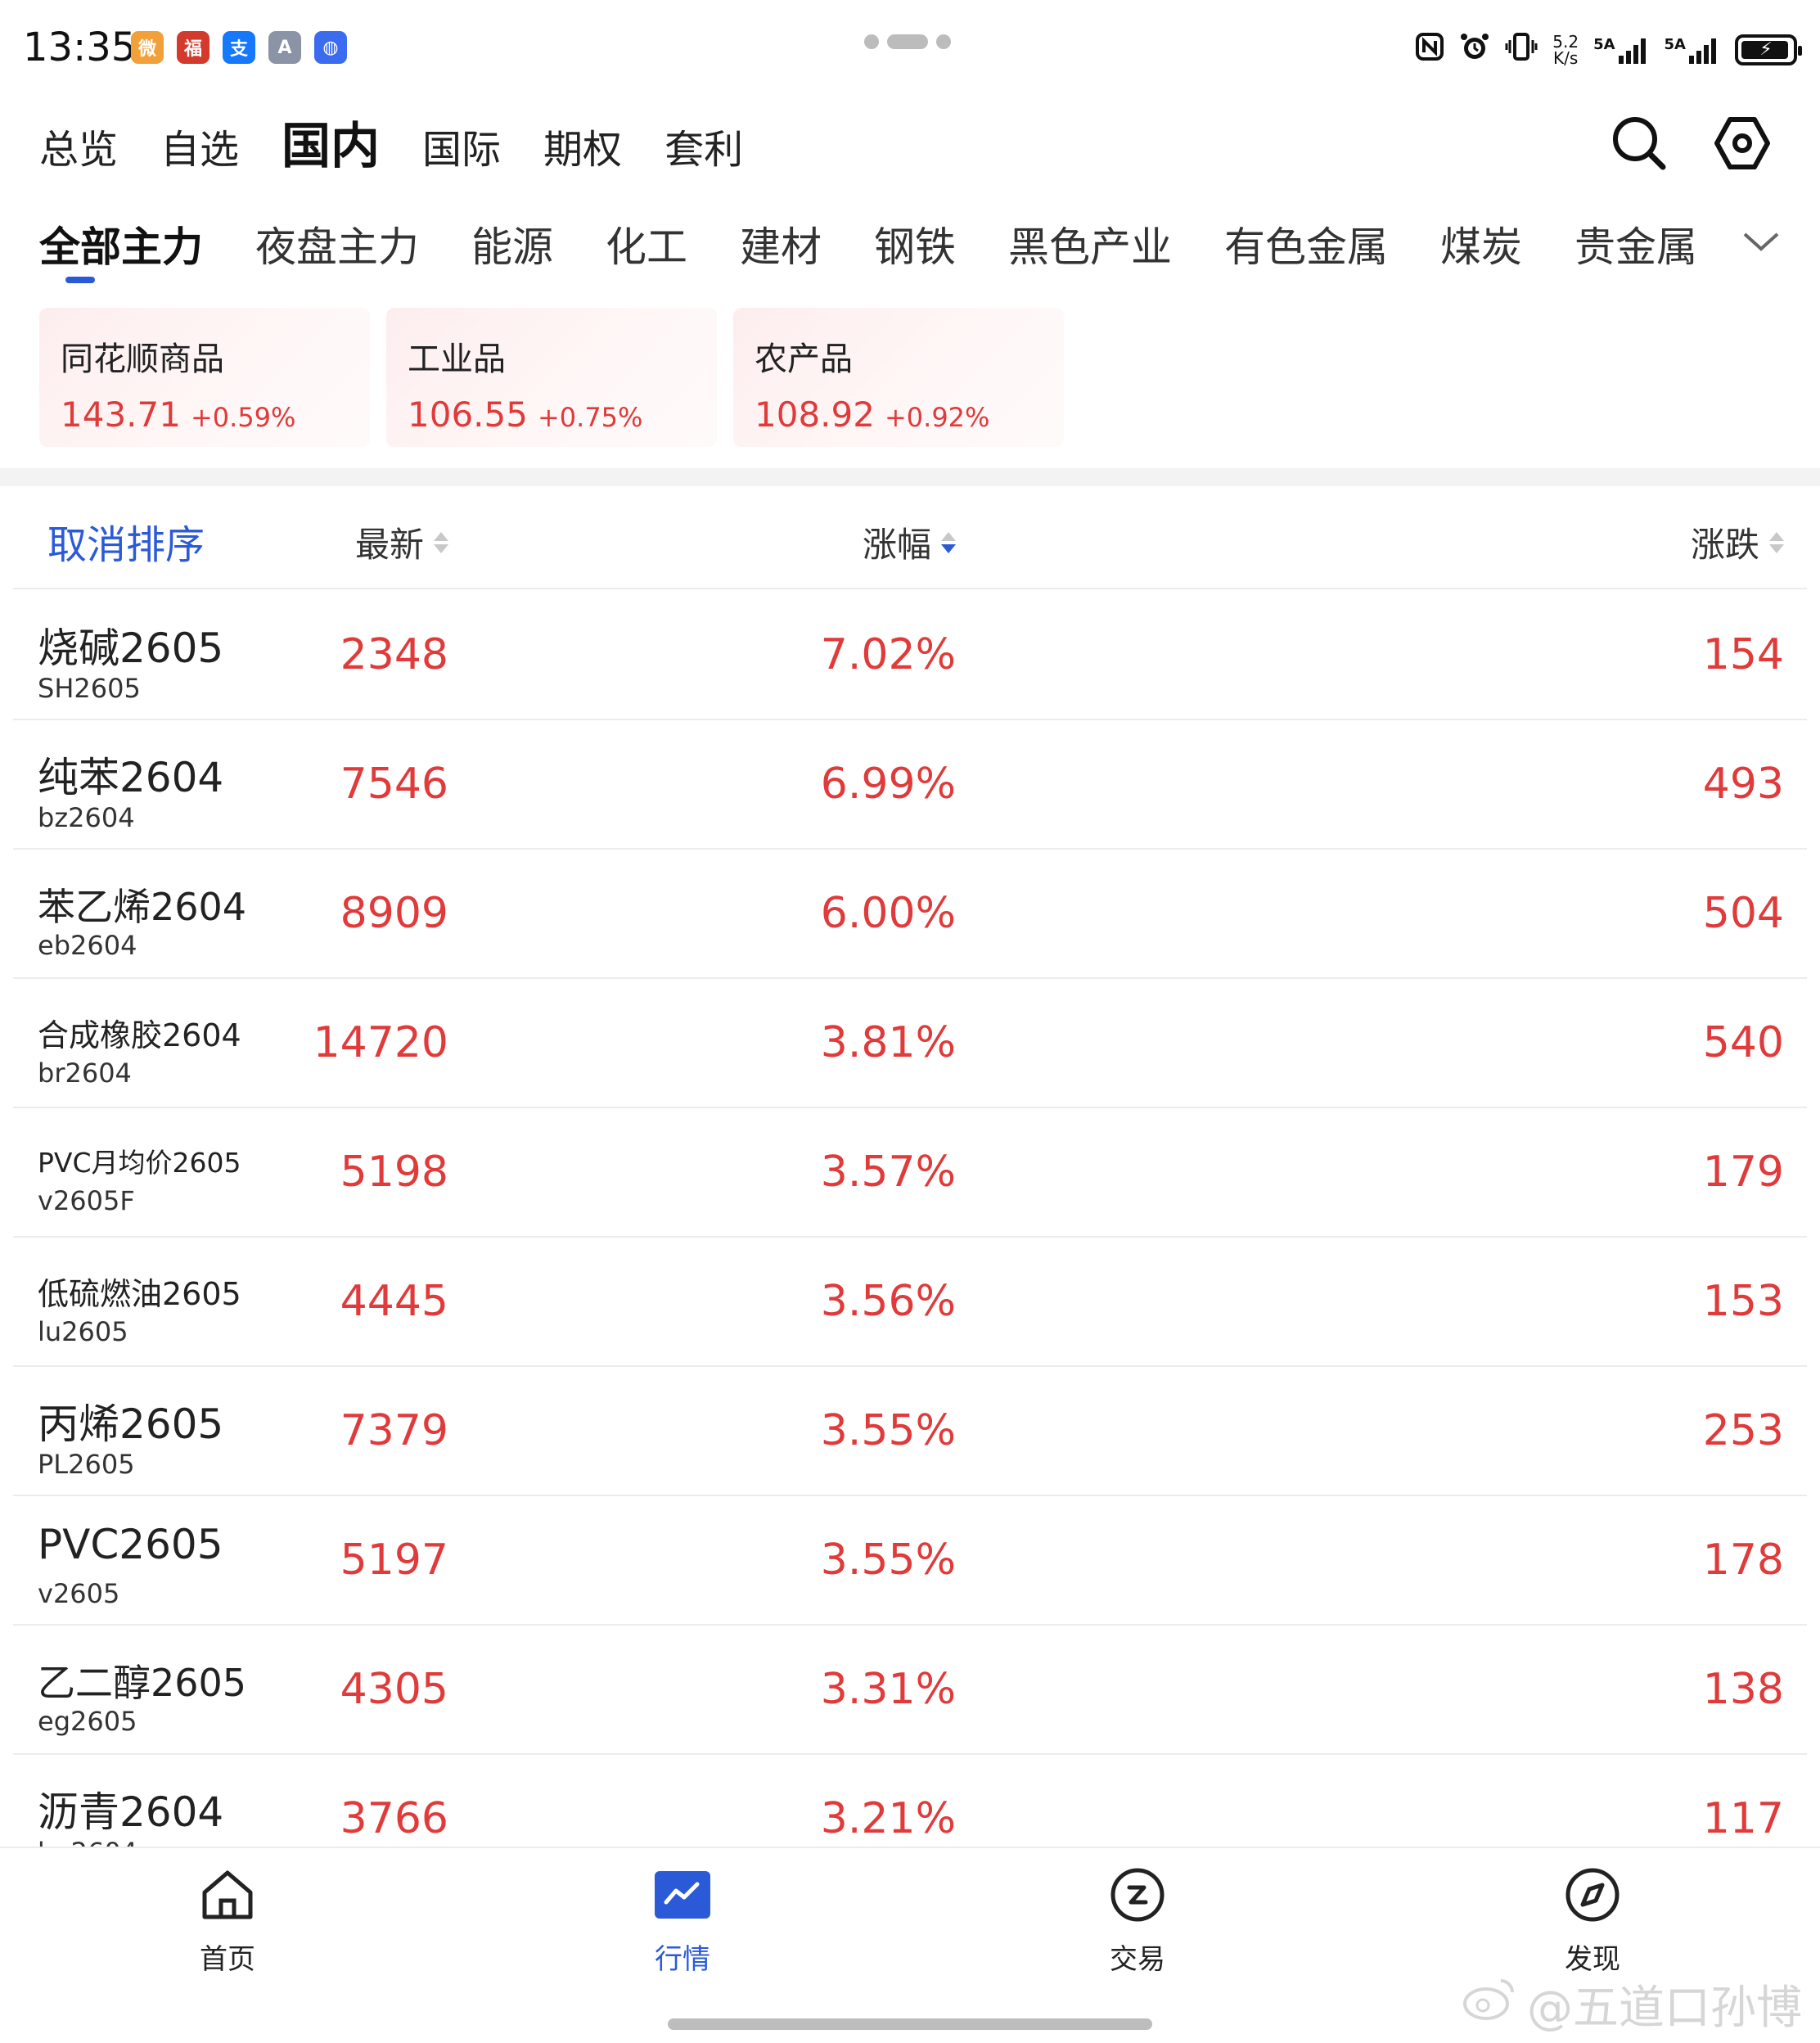 This screenshot has height=2043, width=1820. Describe the element at coordinates (910, 477) in the screenshot. I see `section-divider` at that location.